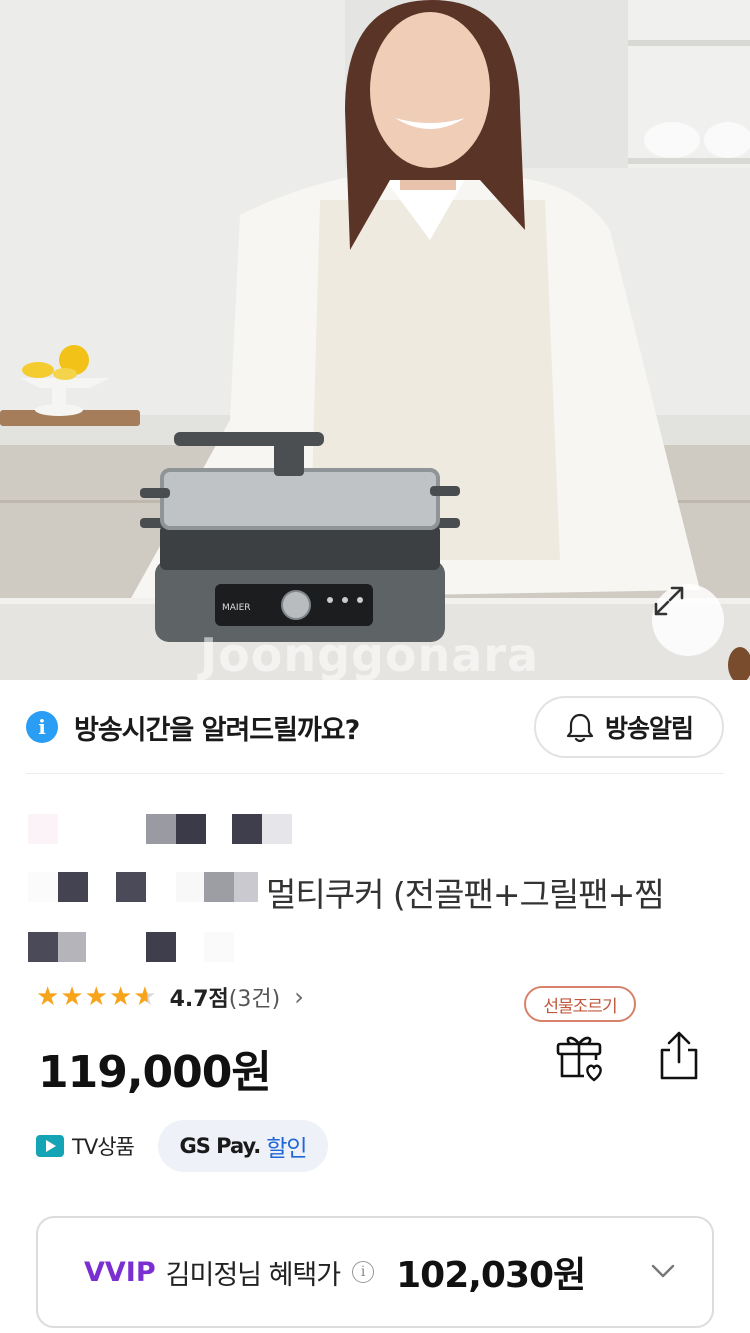 The height and width of the screenshot is (1333, 750). What do you see at coordinates (199, 999) in the screenshot?
I see `rating-score: 4.7점` at bounding box center [199, 999].